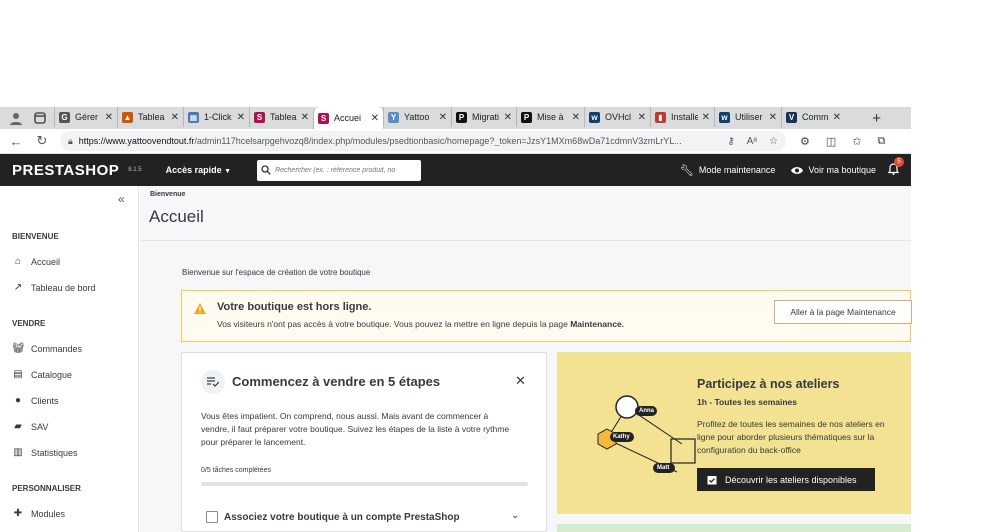 This screenshot has width=1000, height=532. I want to click on view-shop-link: Voir ma boutique, so click(833, 170).